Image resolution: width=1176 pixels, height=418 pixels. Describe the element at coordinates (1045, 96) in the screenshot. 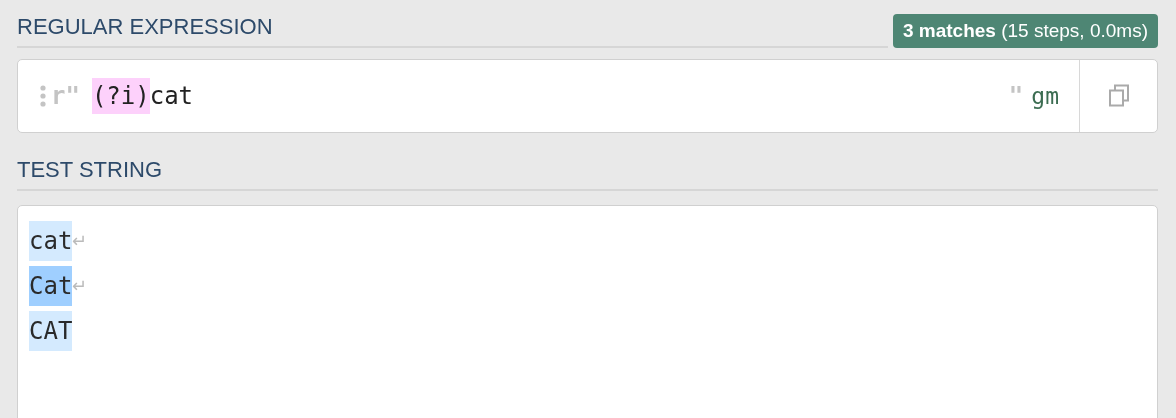

I see `regex-flags: gm` at that location.